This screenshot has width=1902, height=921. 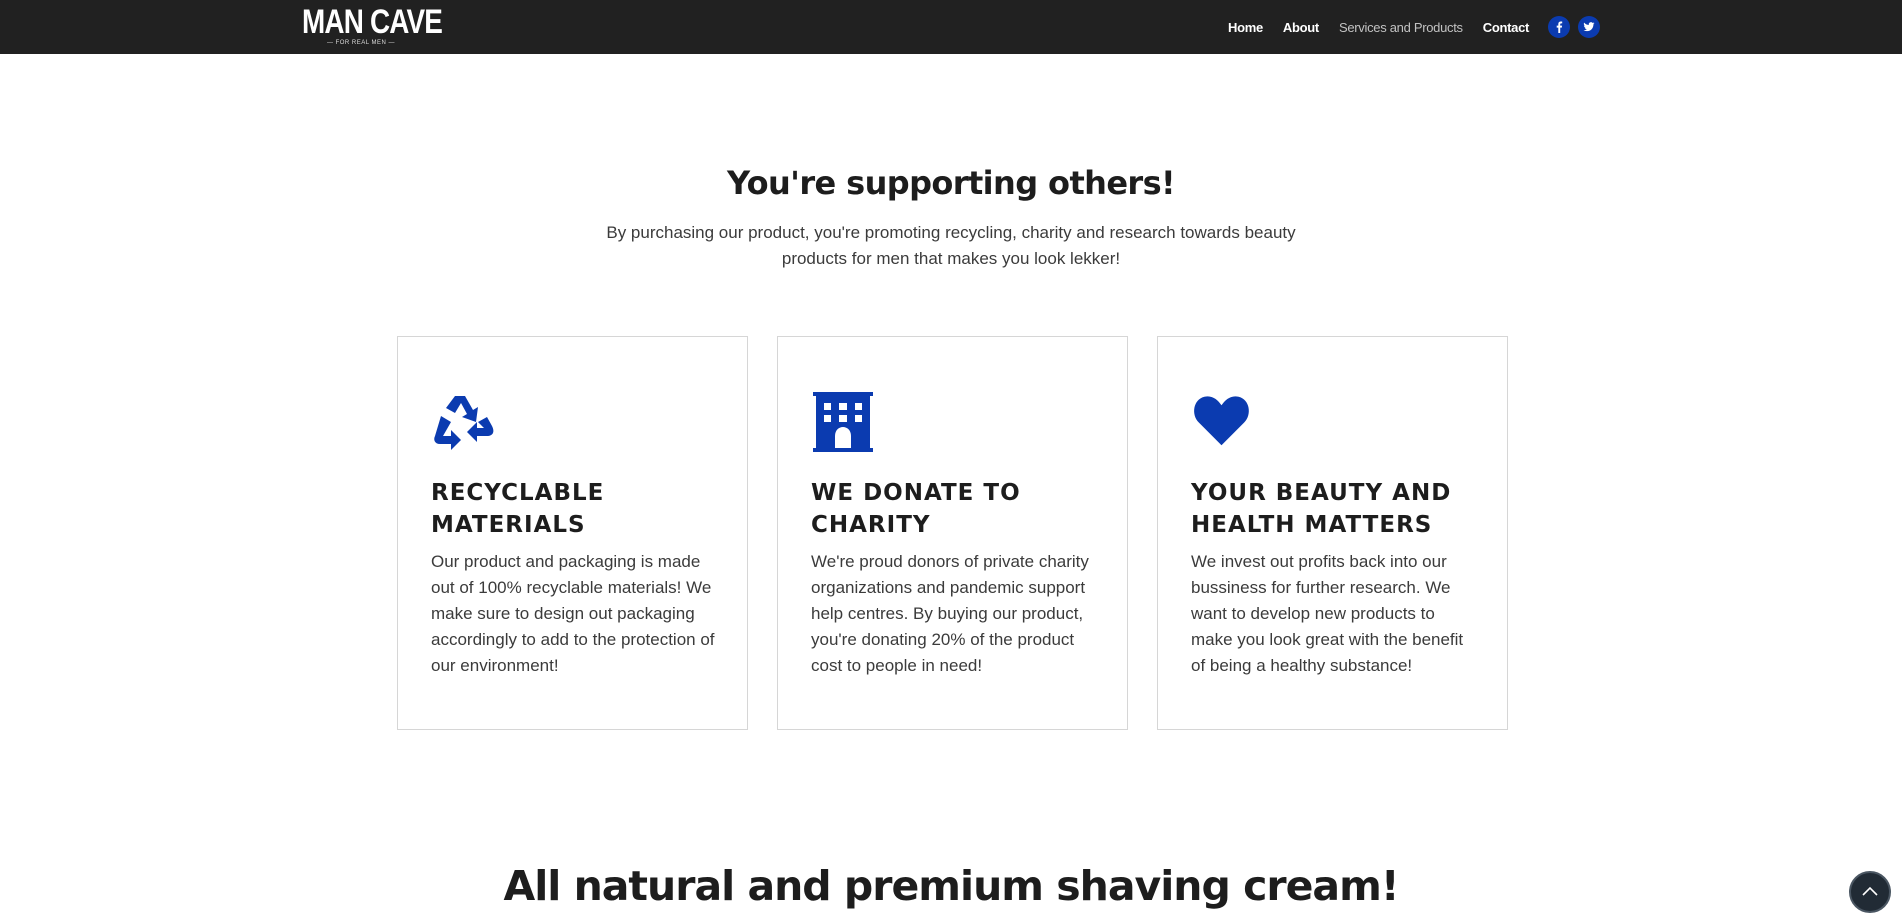 I want to click on nav-link-contact: Contact, so click(x=1506, y=27).